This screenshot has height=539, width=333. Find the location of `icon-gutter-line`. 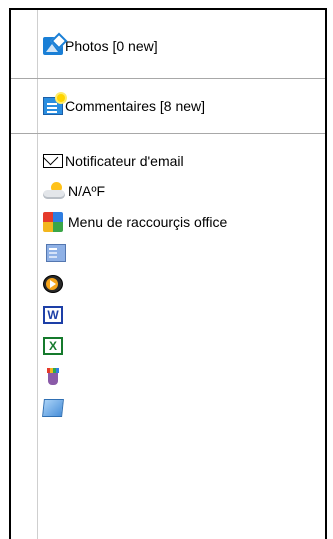

icon-gutter-line is located at coordinates (37, 274).